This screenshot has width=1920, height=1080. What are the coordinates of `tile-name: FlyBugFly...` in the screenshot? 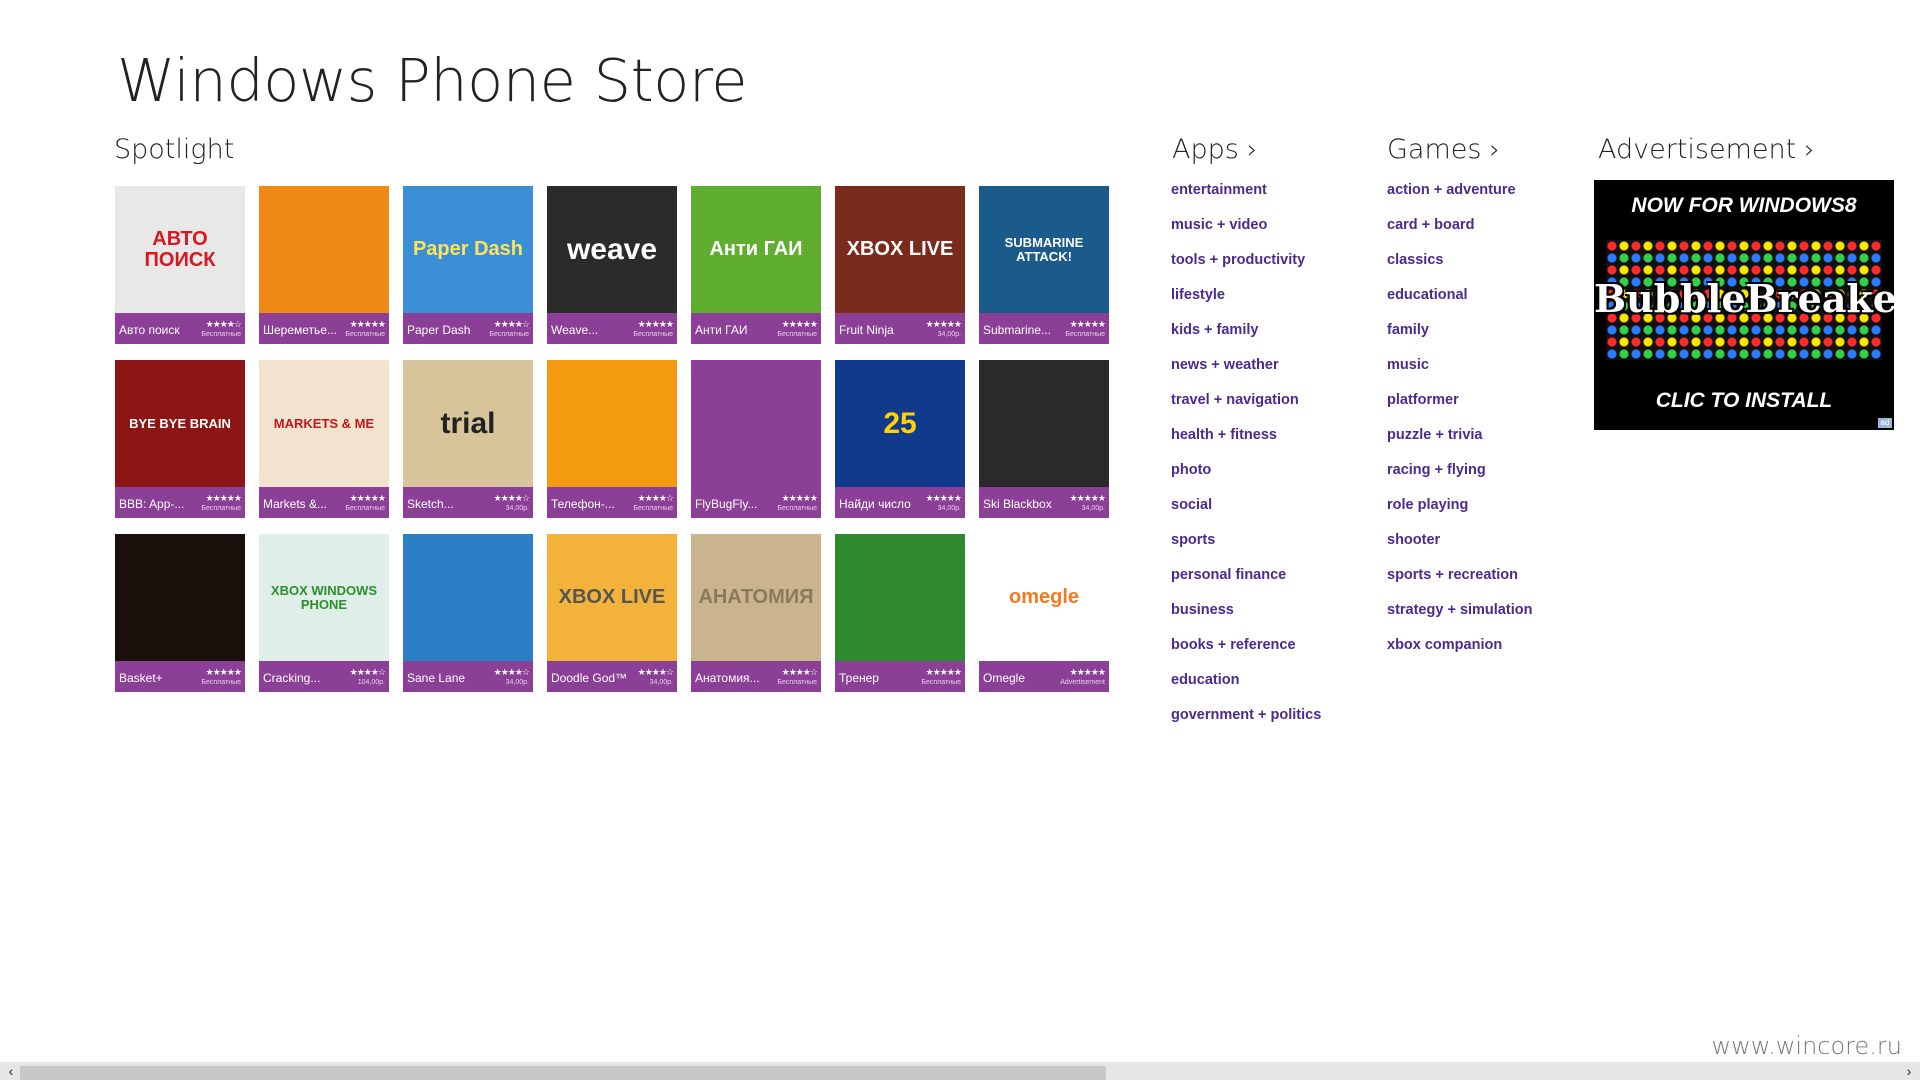 It's located at (726, 504).